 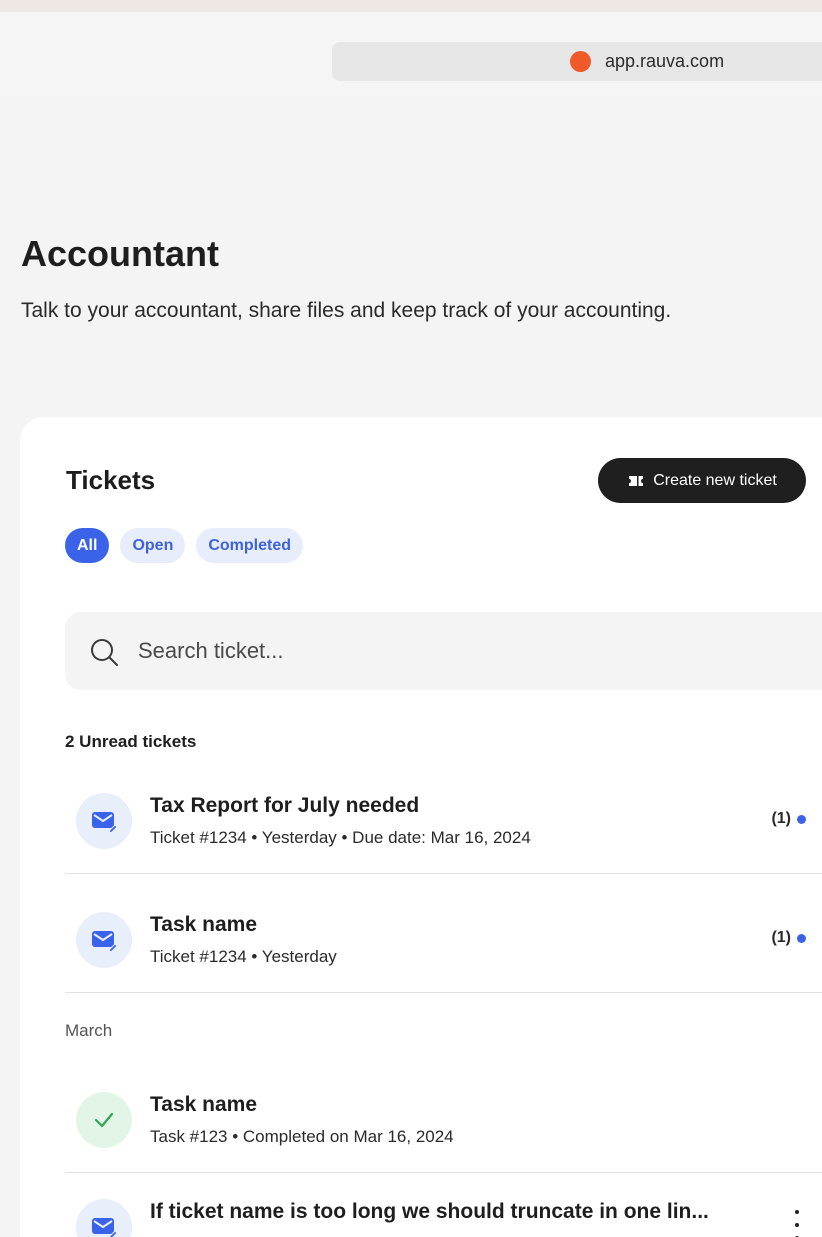 I want to click on ticket-row: Task name Ticket #1234 • Yesterday (1), so click(x=443, y=934).